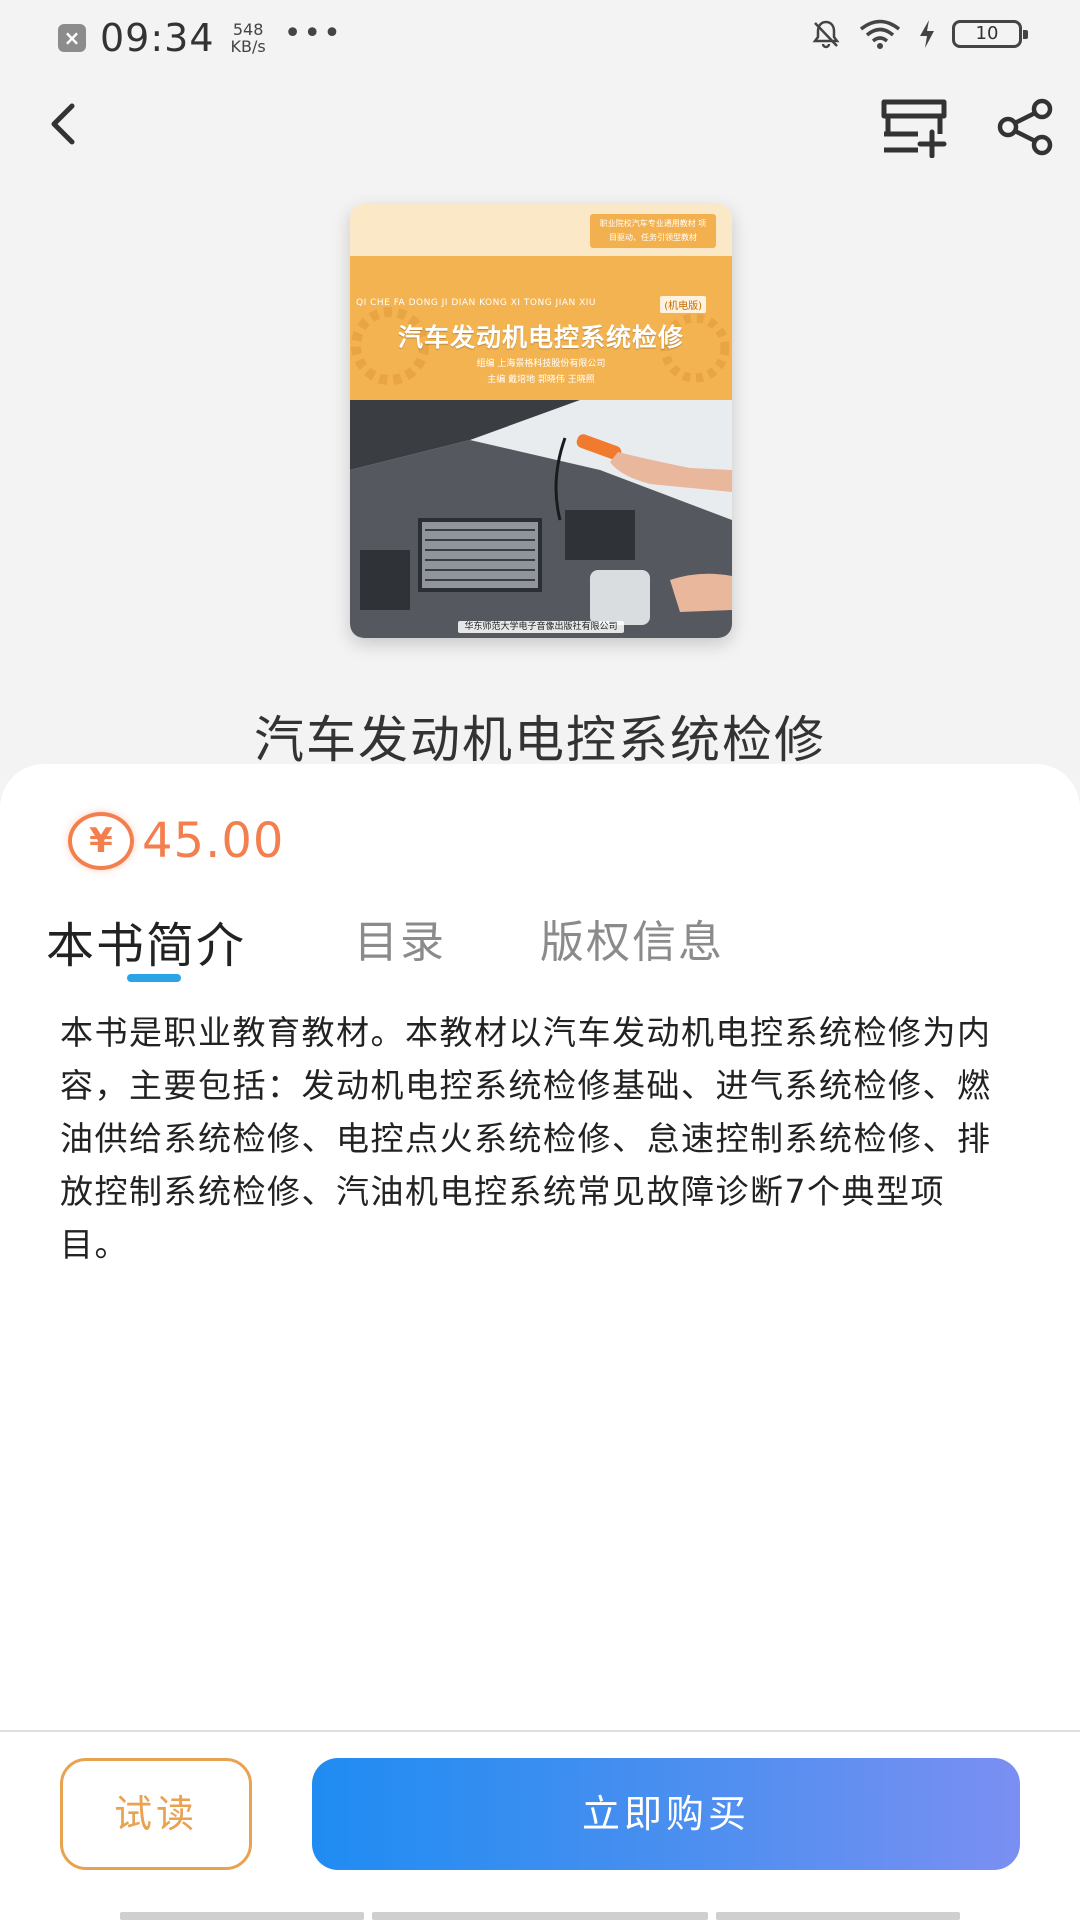  I want to click on tab-introduction: 本书简介, so click(146, 941).